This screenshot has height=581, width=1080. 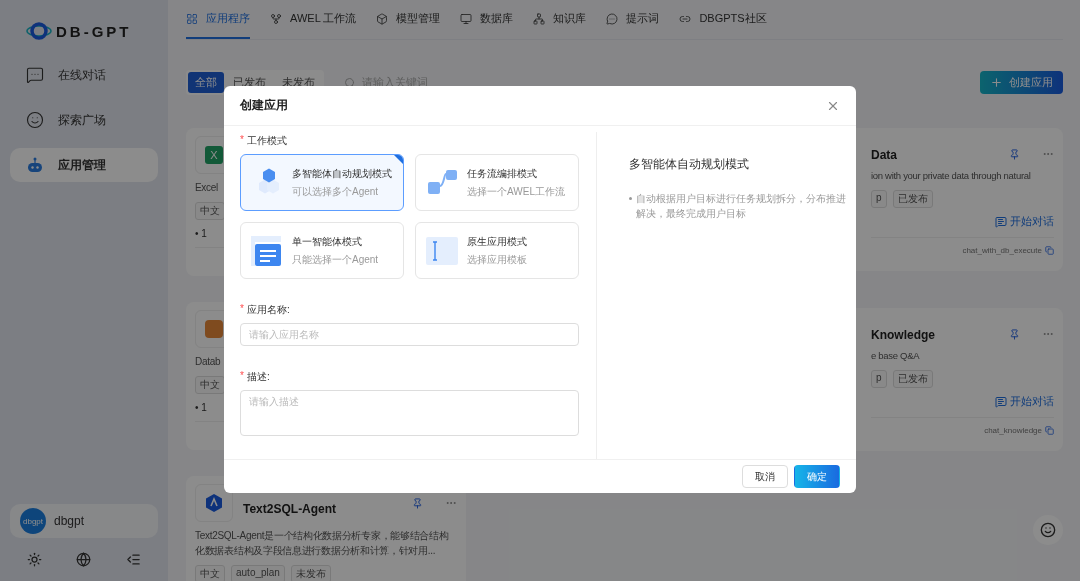 What do you see at coordinates (206, 82) in the screenshot?
I see `filter-tab: 全部` at bounding box center [206, 82].